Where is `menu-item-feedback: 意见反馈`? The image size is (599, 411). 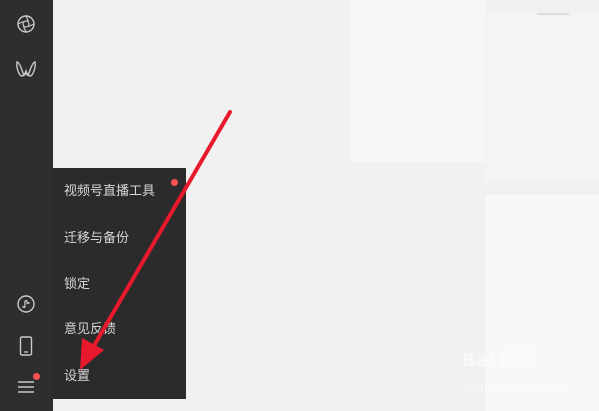 menu-item-feedback: 意见反馈 is located at coordinates (90, 330).